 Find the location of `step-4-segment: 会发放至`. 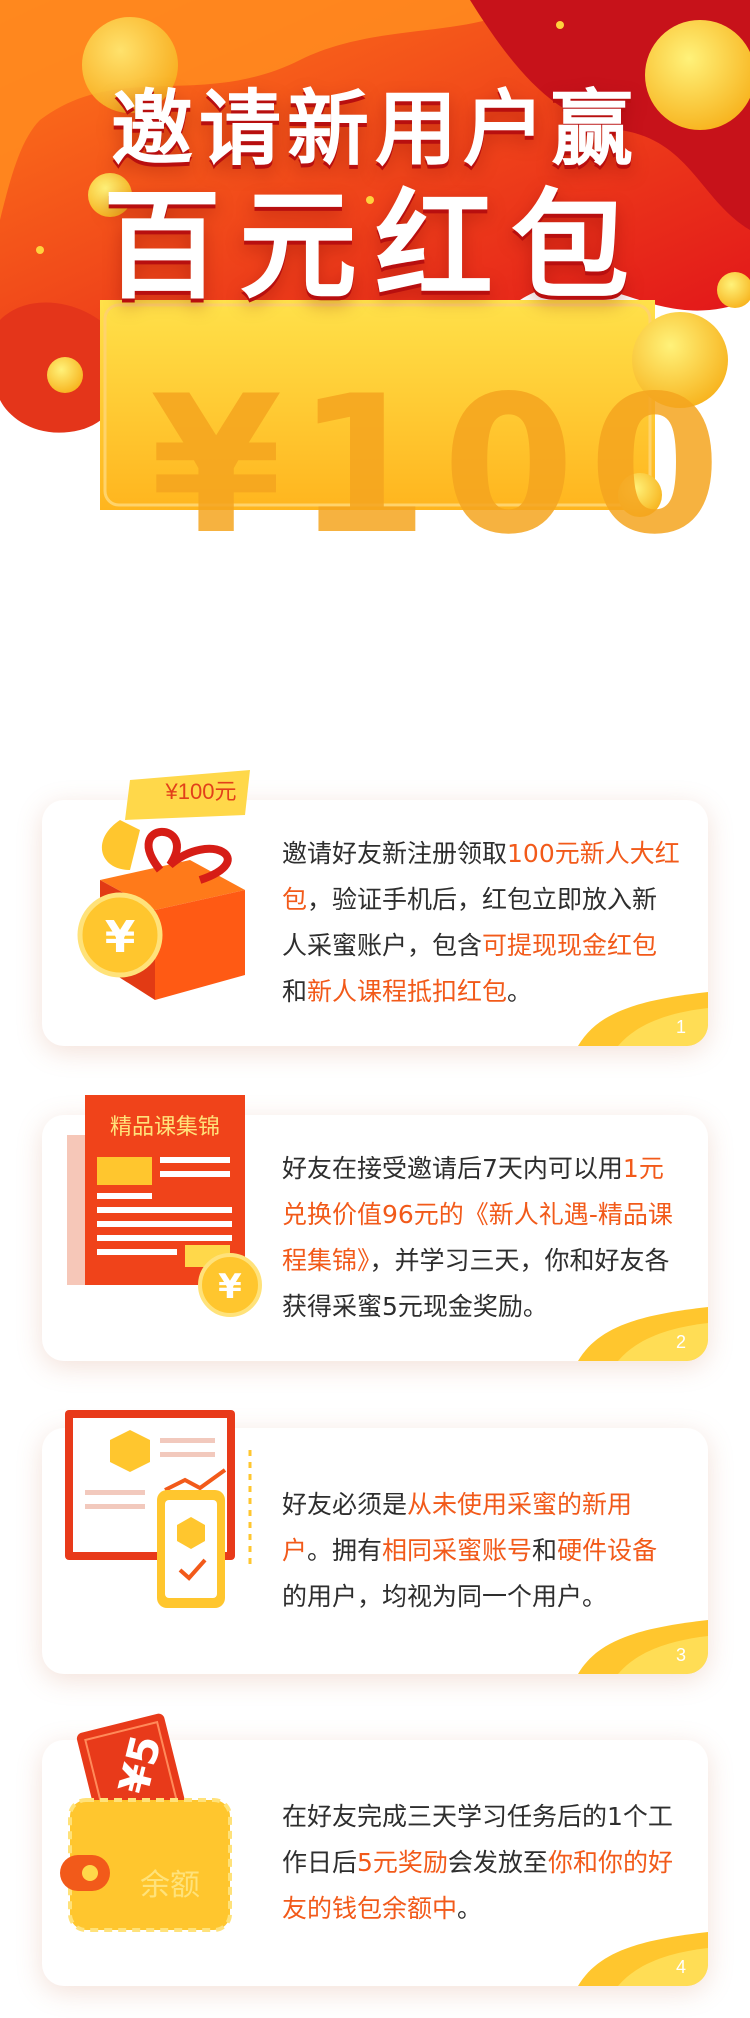

step-4-segment: 会发放至 is located at coordinates (497, 1862).